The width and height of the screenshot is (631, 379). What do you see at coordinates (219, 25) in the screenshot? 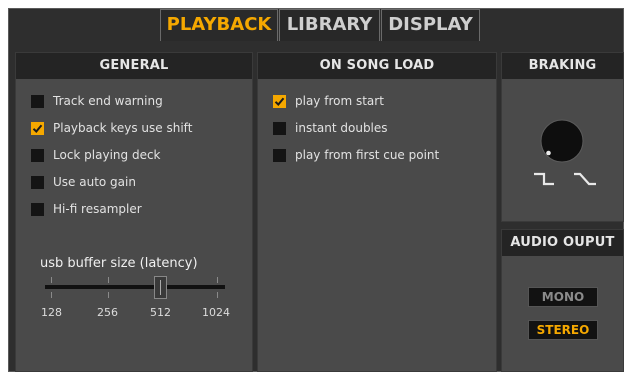
I see `tab-playback: PLAYBACK` at bounding box center [219, 25].